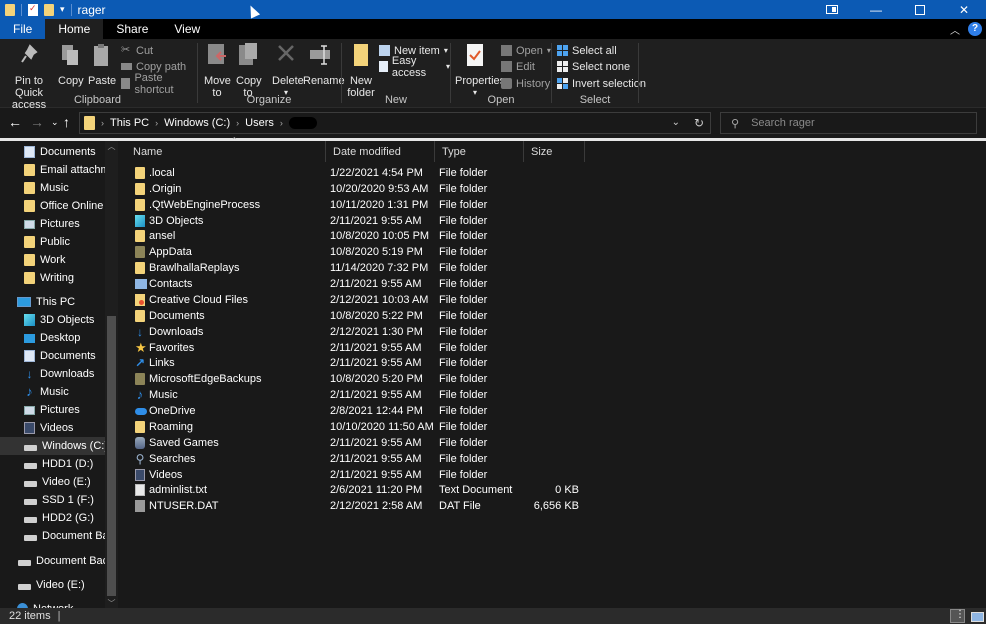  Describe the element at coordinates (288, 70) in the screenshot. I see `delete-button: Delete ▾` at that location.